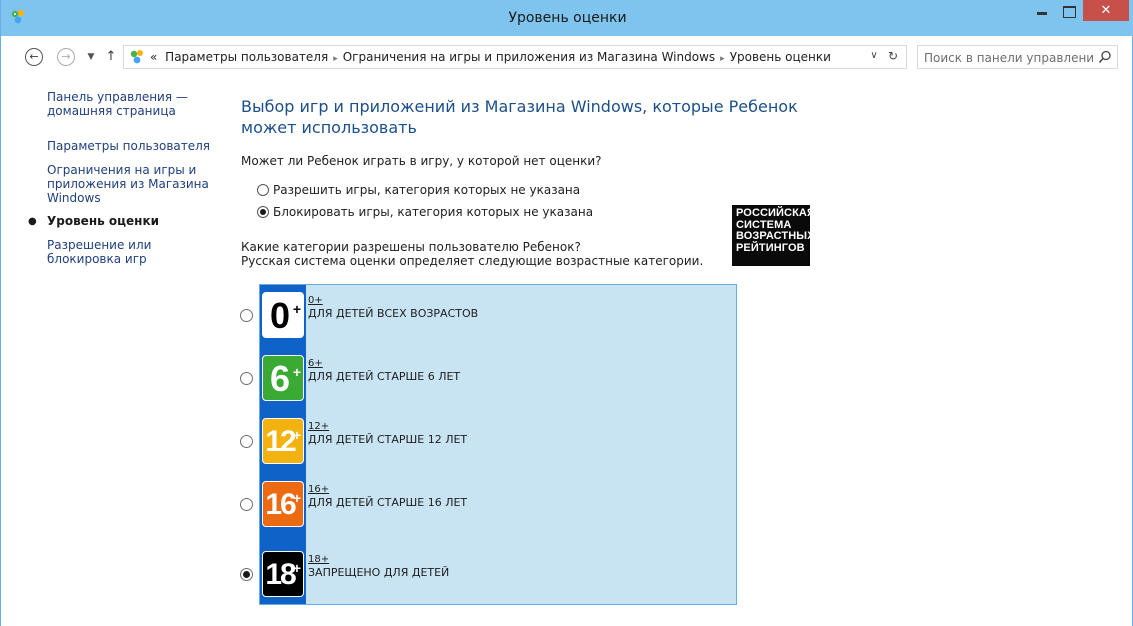 Image resolution: width=1133 pixels, height=626 pixels. I want to click on rating-badge-6plus: 6 +, so click(283, 378).